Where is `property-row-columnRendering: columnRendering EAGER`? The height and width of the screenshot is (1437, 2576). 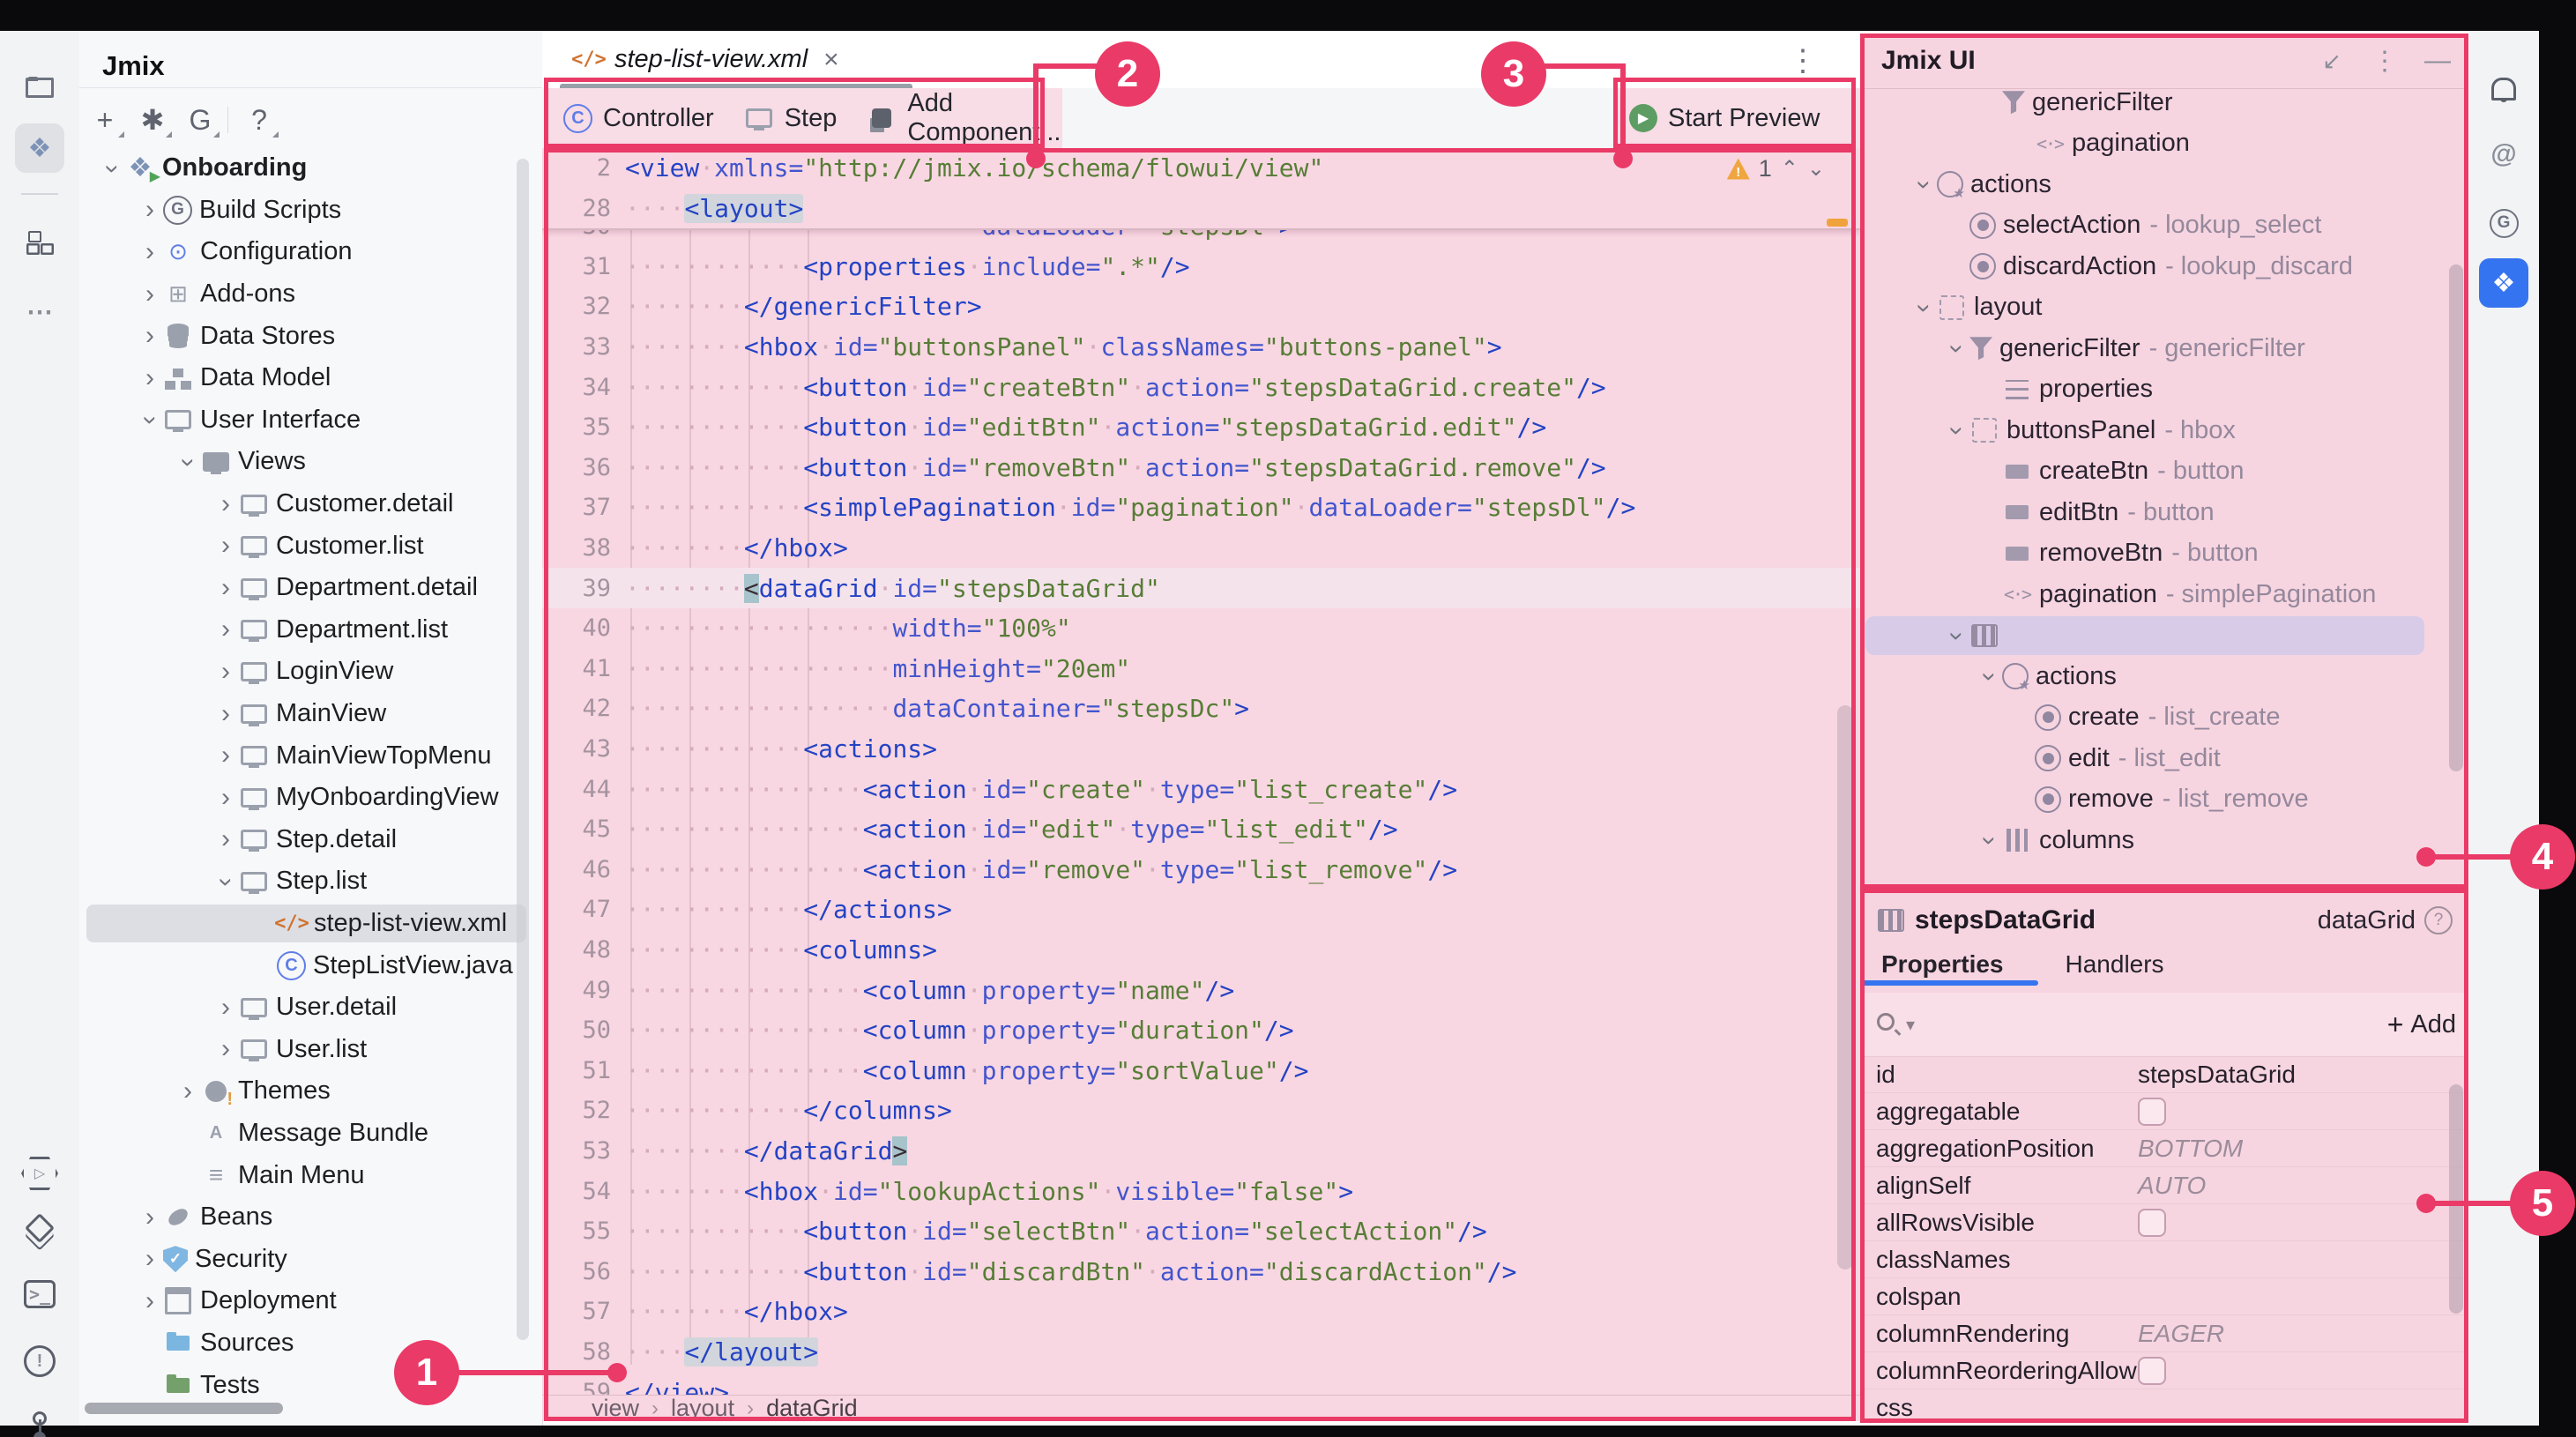 property-row-columnRendering: columnRendering EAGER is located at coordinates (2164, 1334).